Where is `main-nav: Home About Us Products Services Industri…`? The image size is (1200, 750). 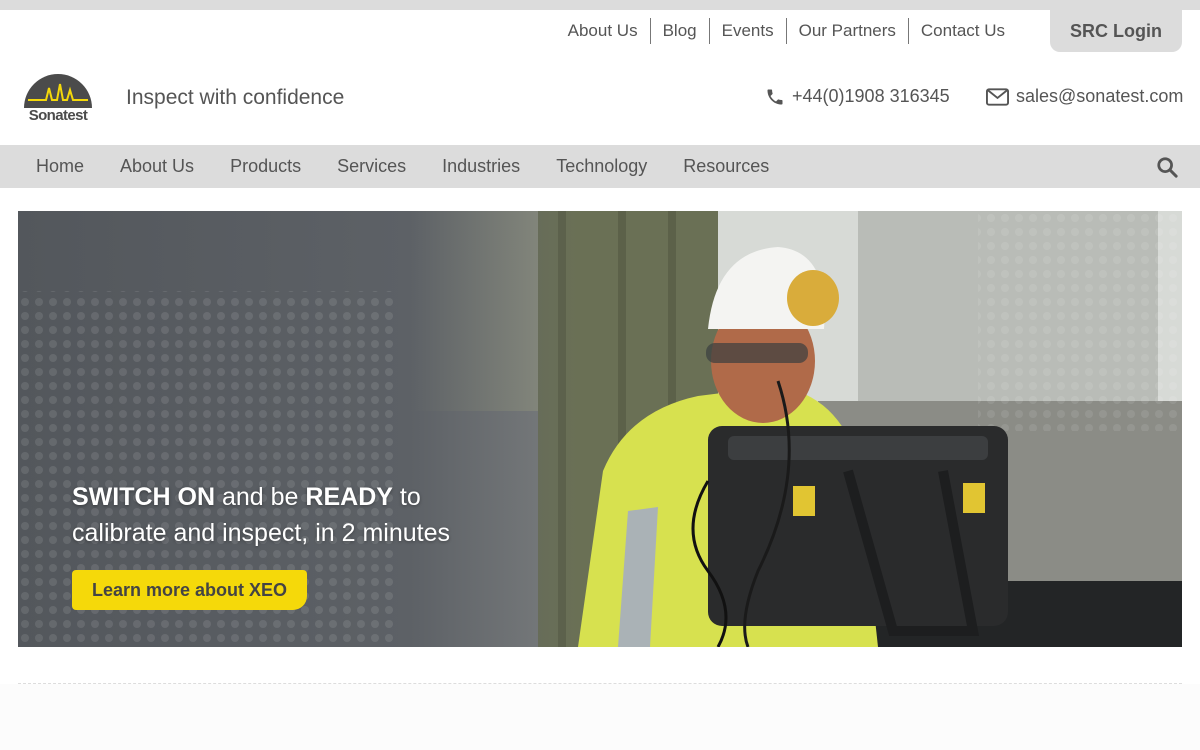 main-nav: Home About Us Products Services Industri… is located at coordinates (600, 166).